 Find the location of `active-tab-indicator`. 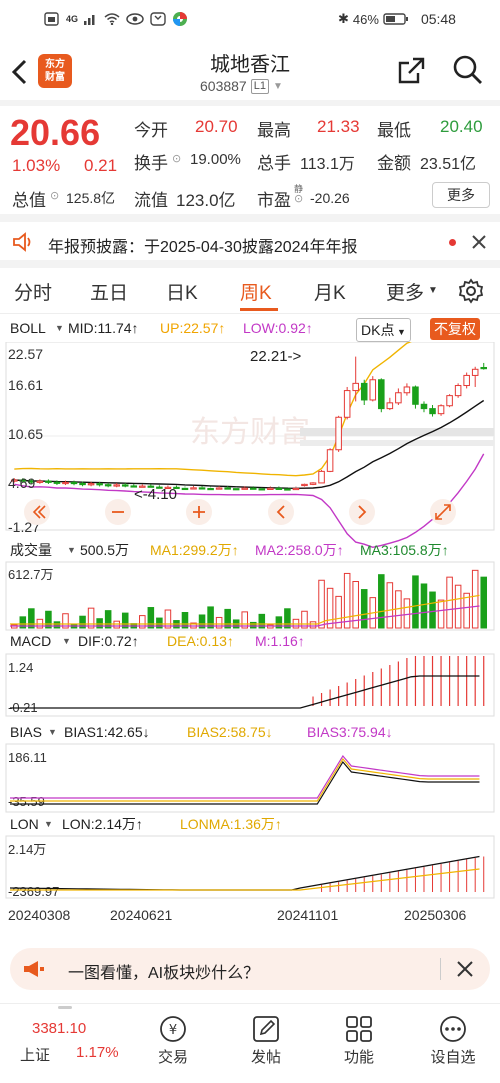

active-tab-indicator is located at coordinates (259, 309).